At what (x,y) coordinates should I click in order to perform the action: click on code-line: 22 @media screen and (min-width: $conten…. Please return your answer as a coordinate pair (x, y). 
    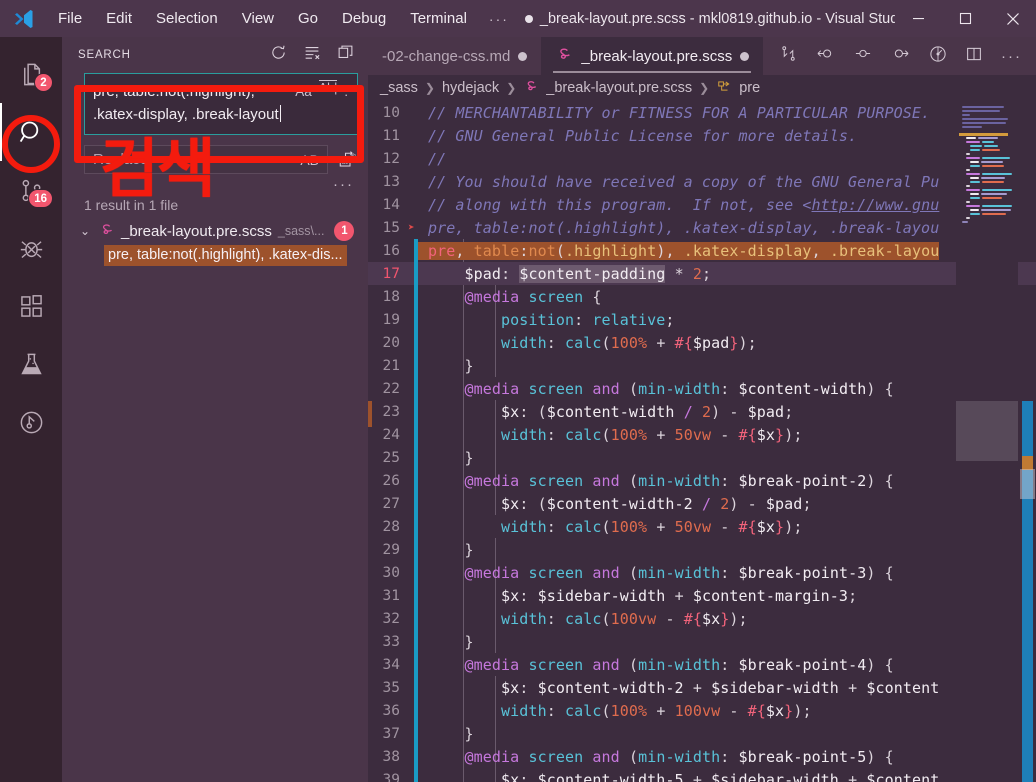
    Looking at the image, I should click on (702, 388).